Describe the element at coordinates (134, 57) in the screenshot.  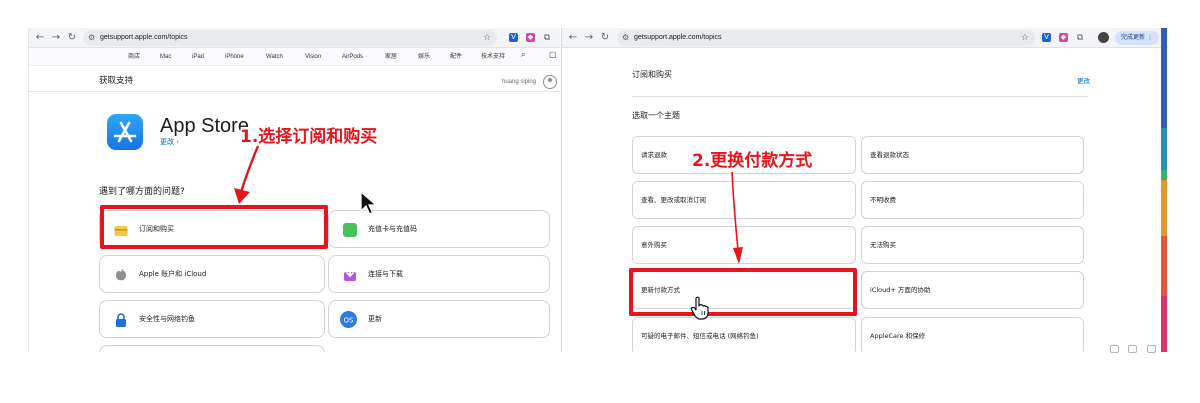
I see `nav-store: 商店` at that location.